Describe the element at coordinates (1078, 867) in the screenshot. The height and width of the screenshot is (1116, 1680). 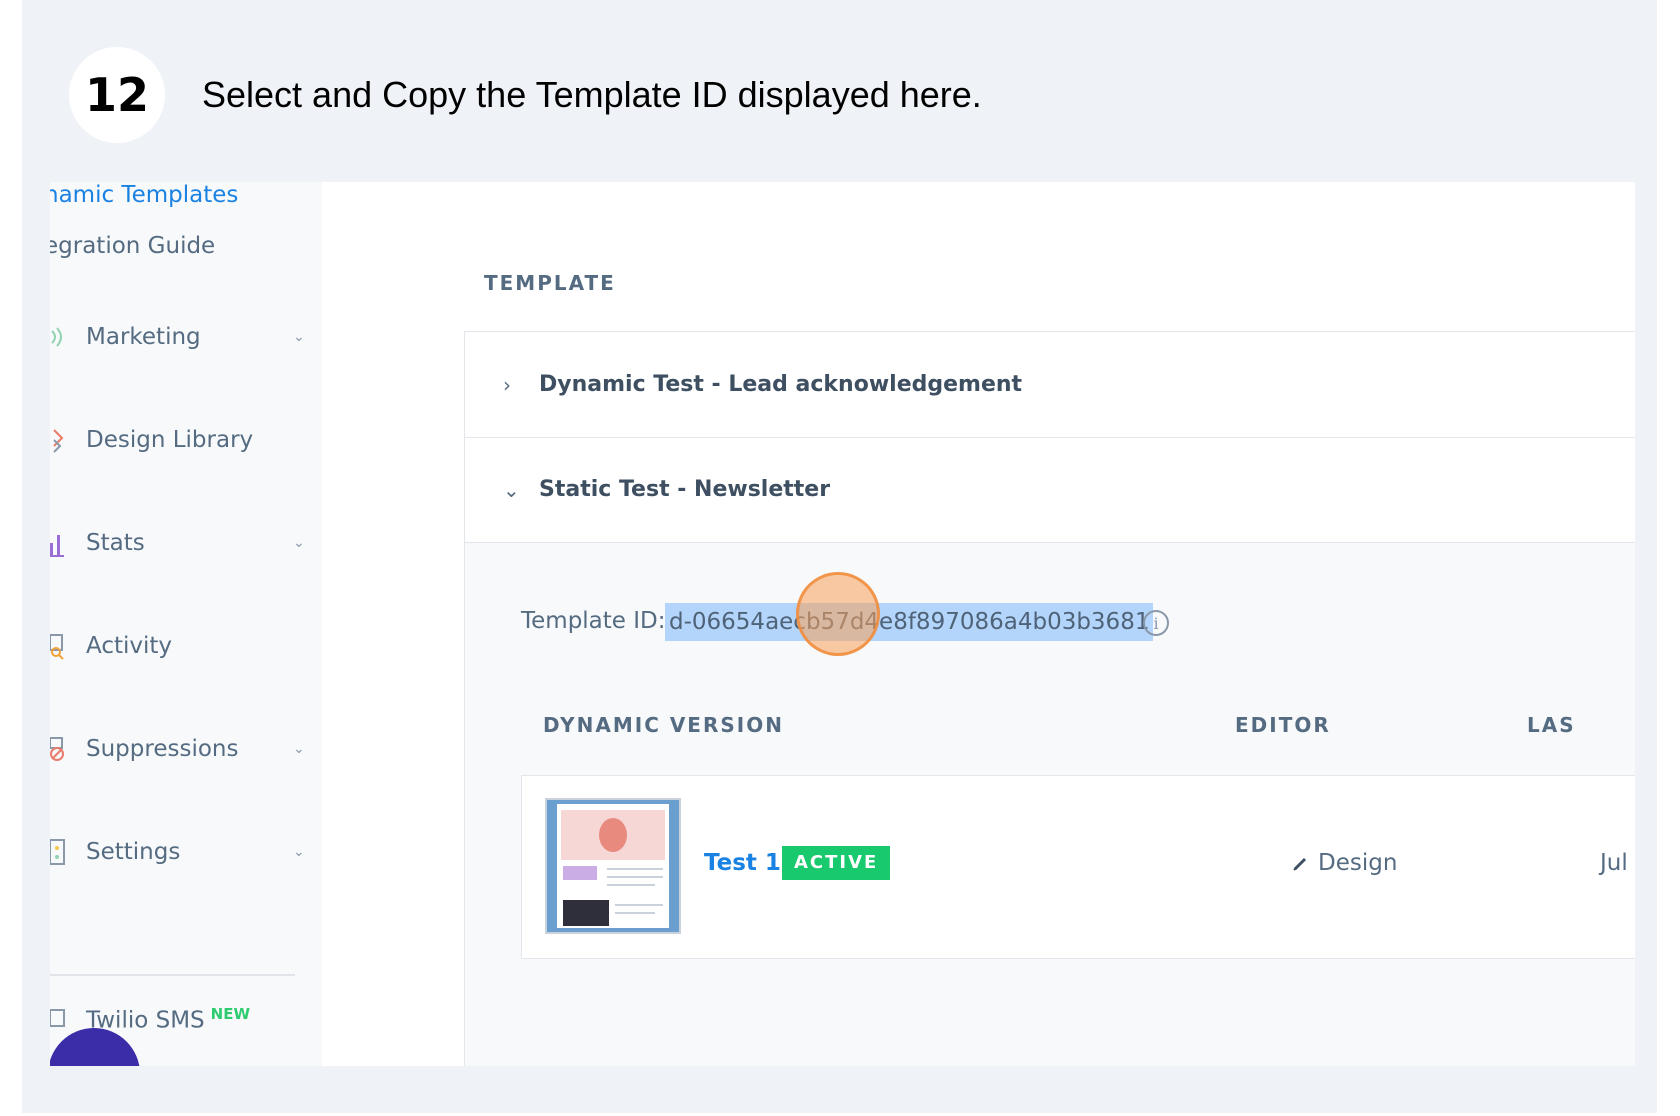
I see `version-row: Test 1 ACTIVE Design Jul` at that location.